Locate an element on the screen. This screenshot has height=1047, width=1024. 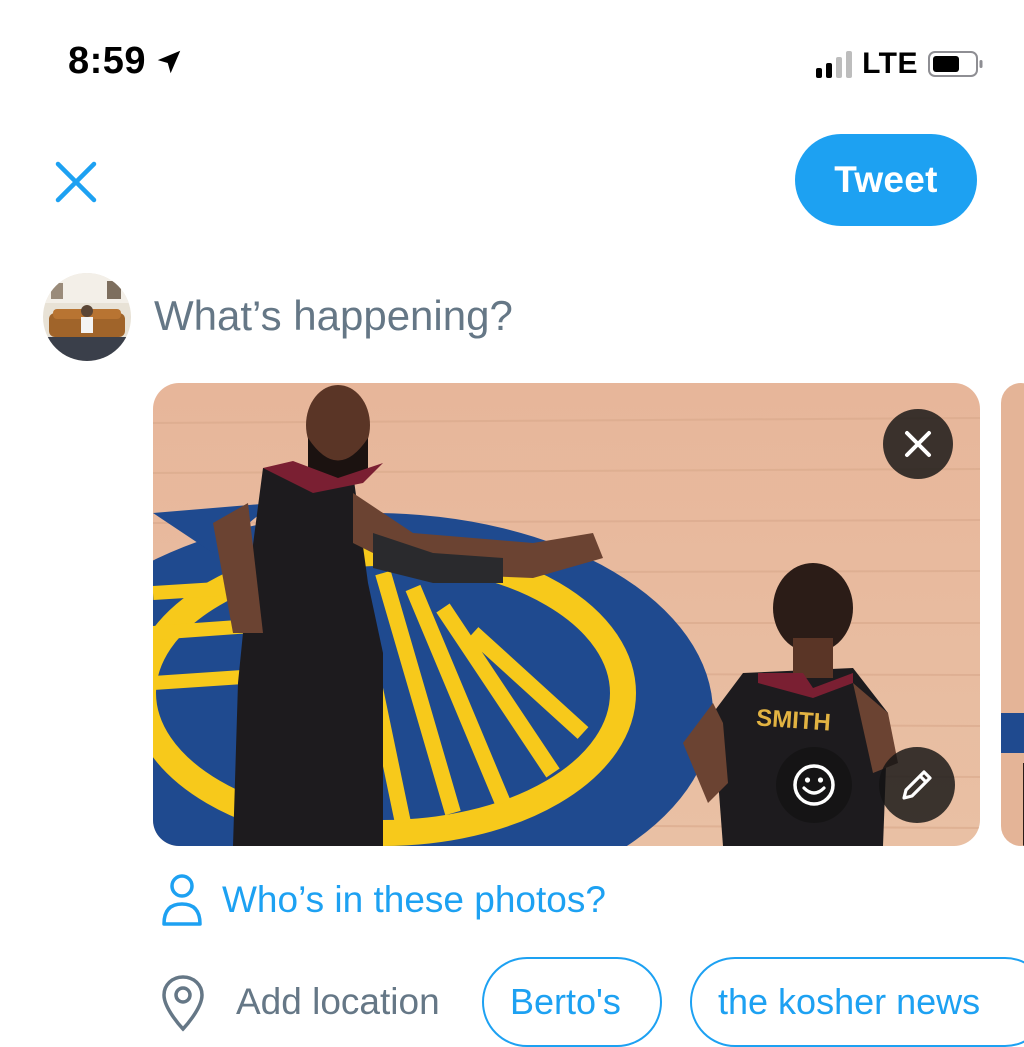
smiley-icon is located at coordinates (814, 785).